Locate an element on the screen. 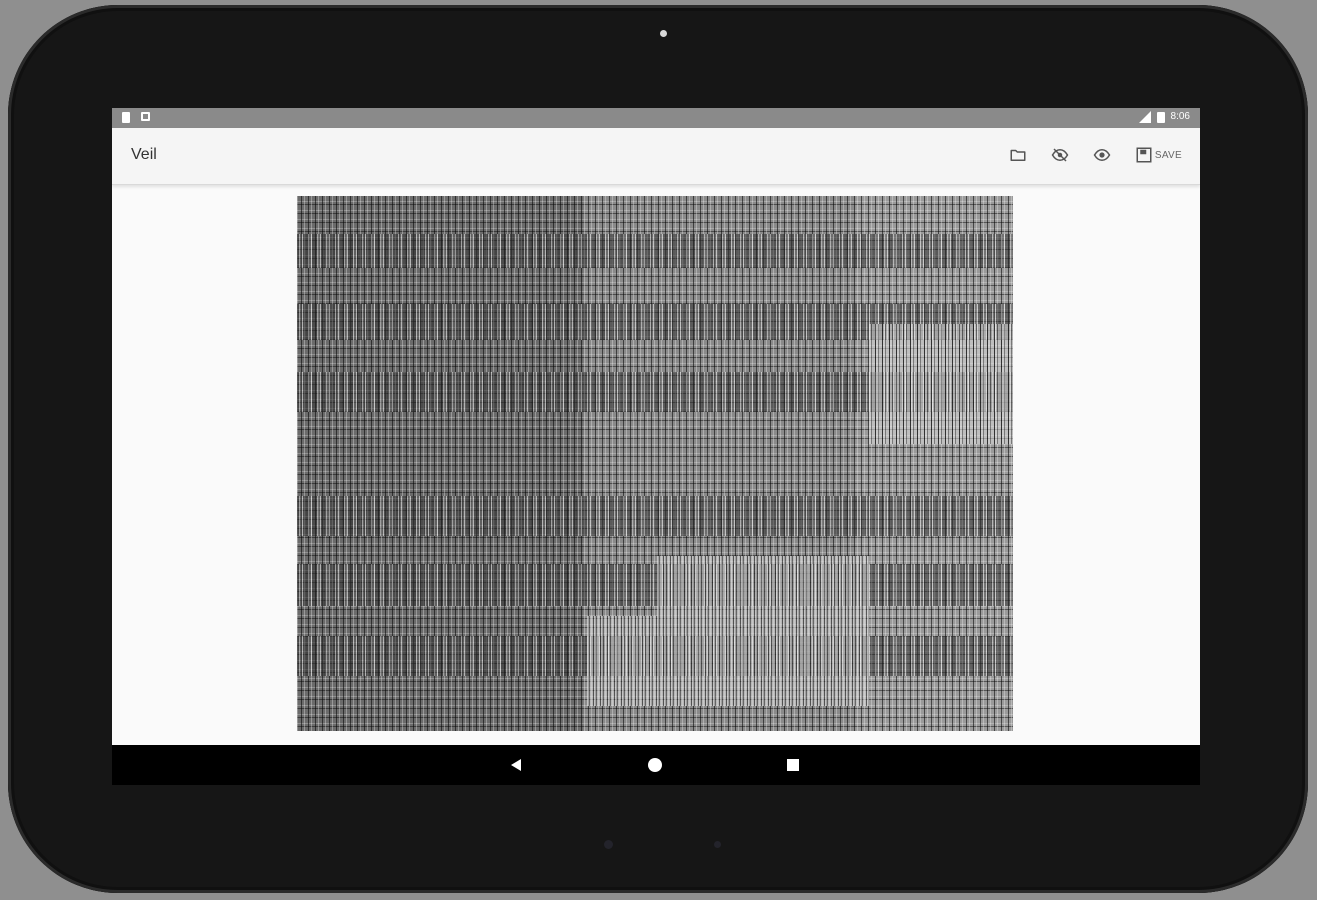 The height and width of the screenshot is (900, 1317). open-folder-button is located at coordinates (1018, 155).